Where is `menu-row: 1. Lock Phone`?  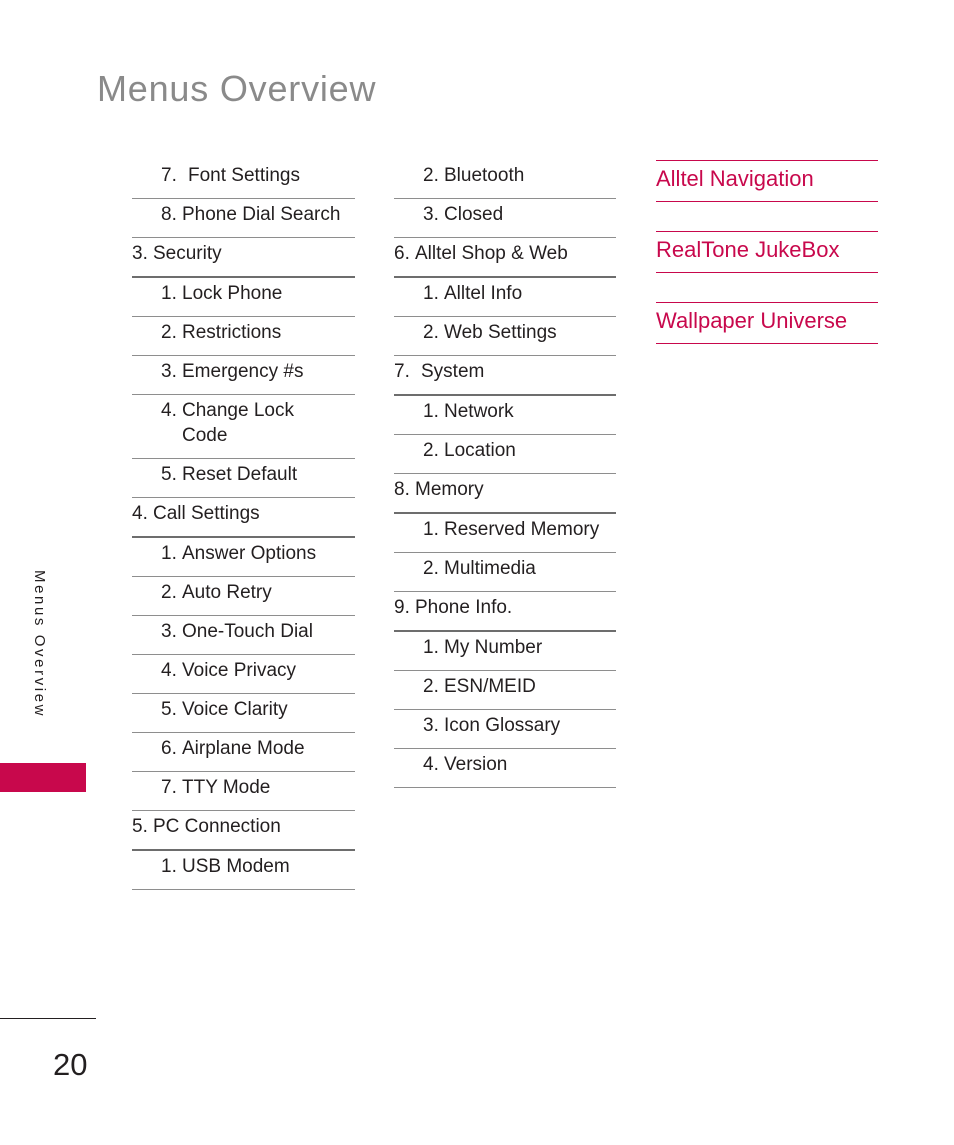 menu-row: 1. Lock Phone is located at coordinates (243, 297).